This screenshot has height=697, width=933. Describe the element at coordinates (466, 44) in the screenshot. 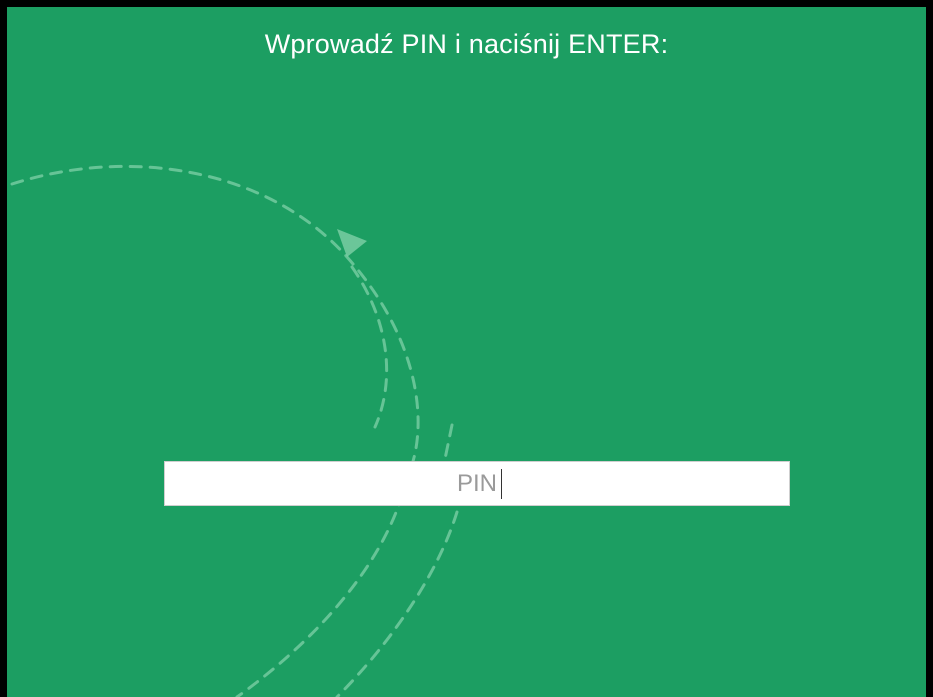

I see `pin-prompt-heading: Wprowadź PIN i naciśnij ENTER:` at that location.